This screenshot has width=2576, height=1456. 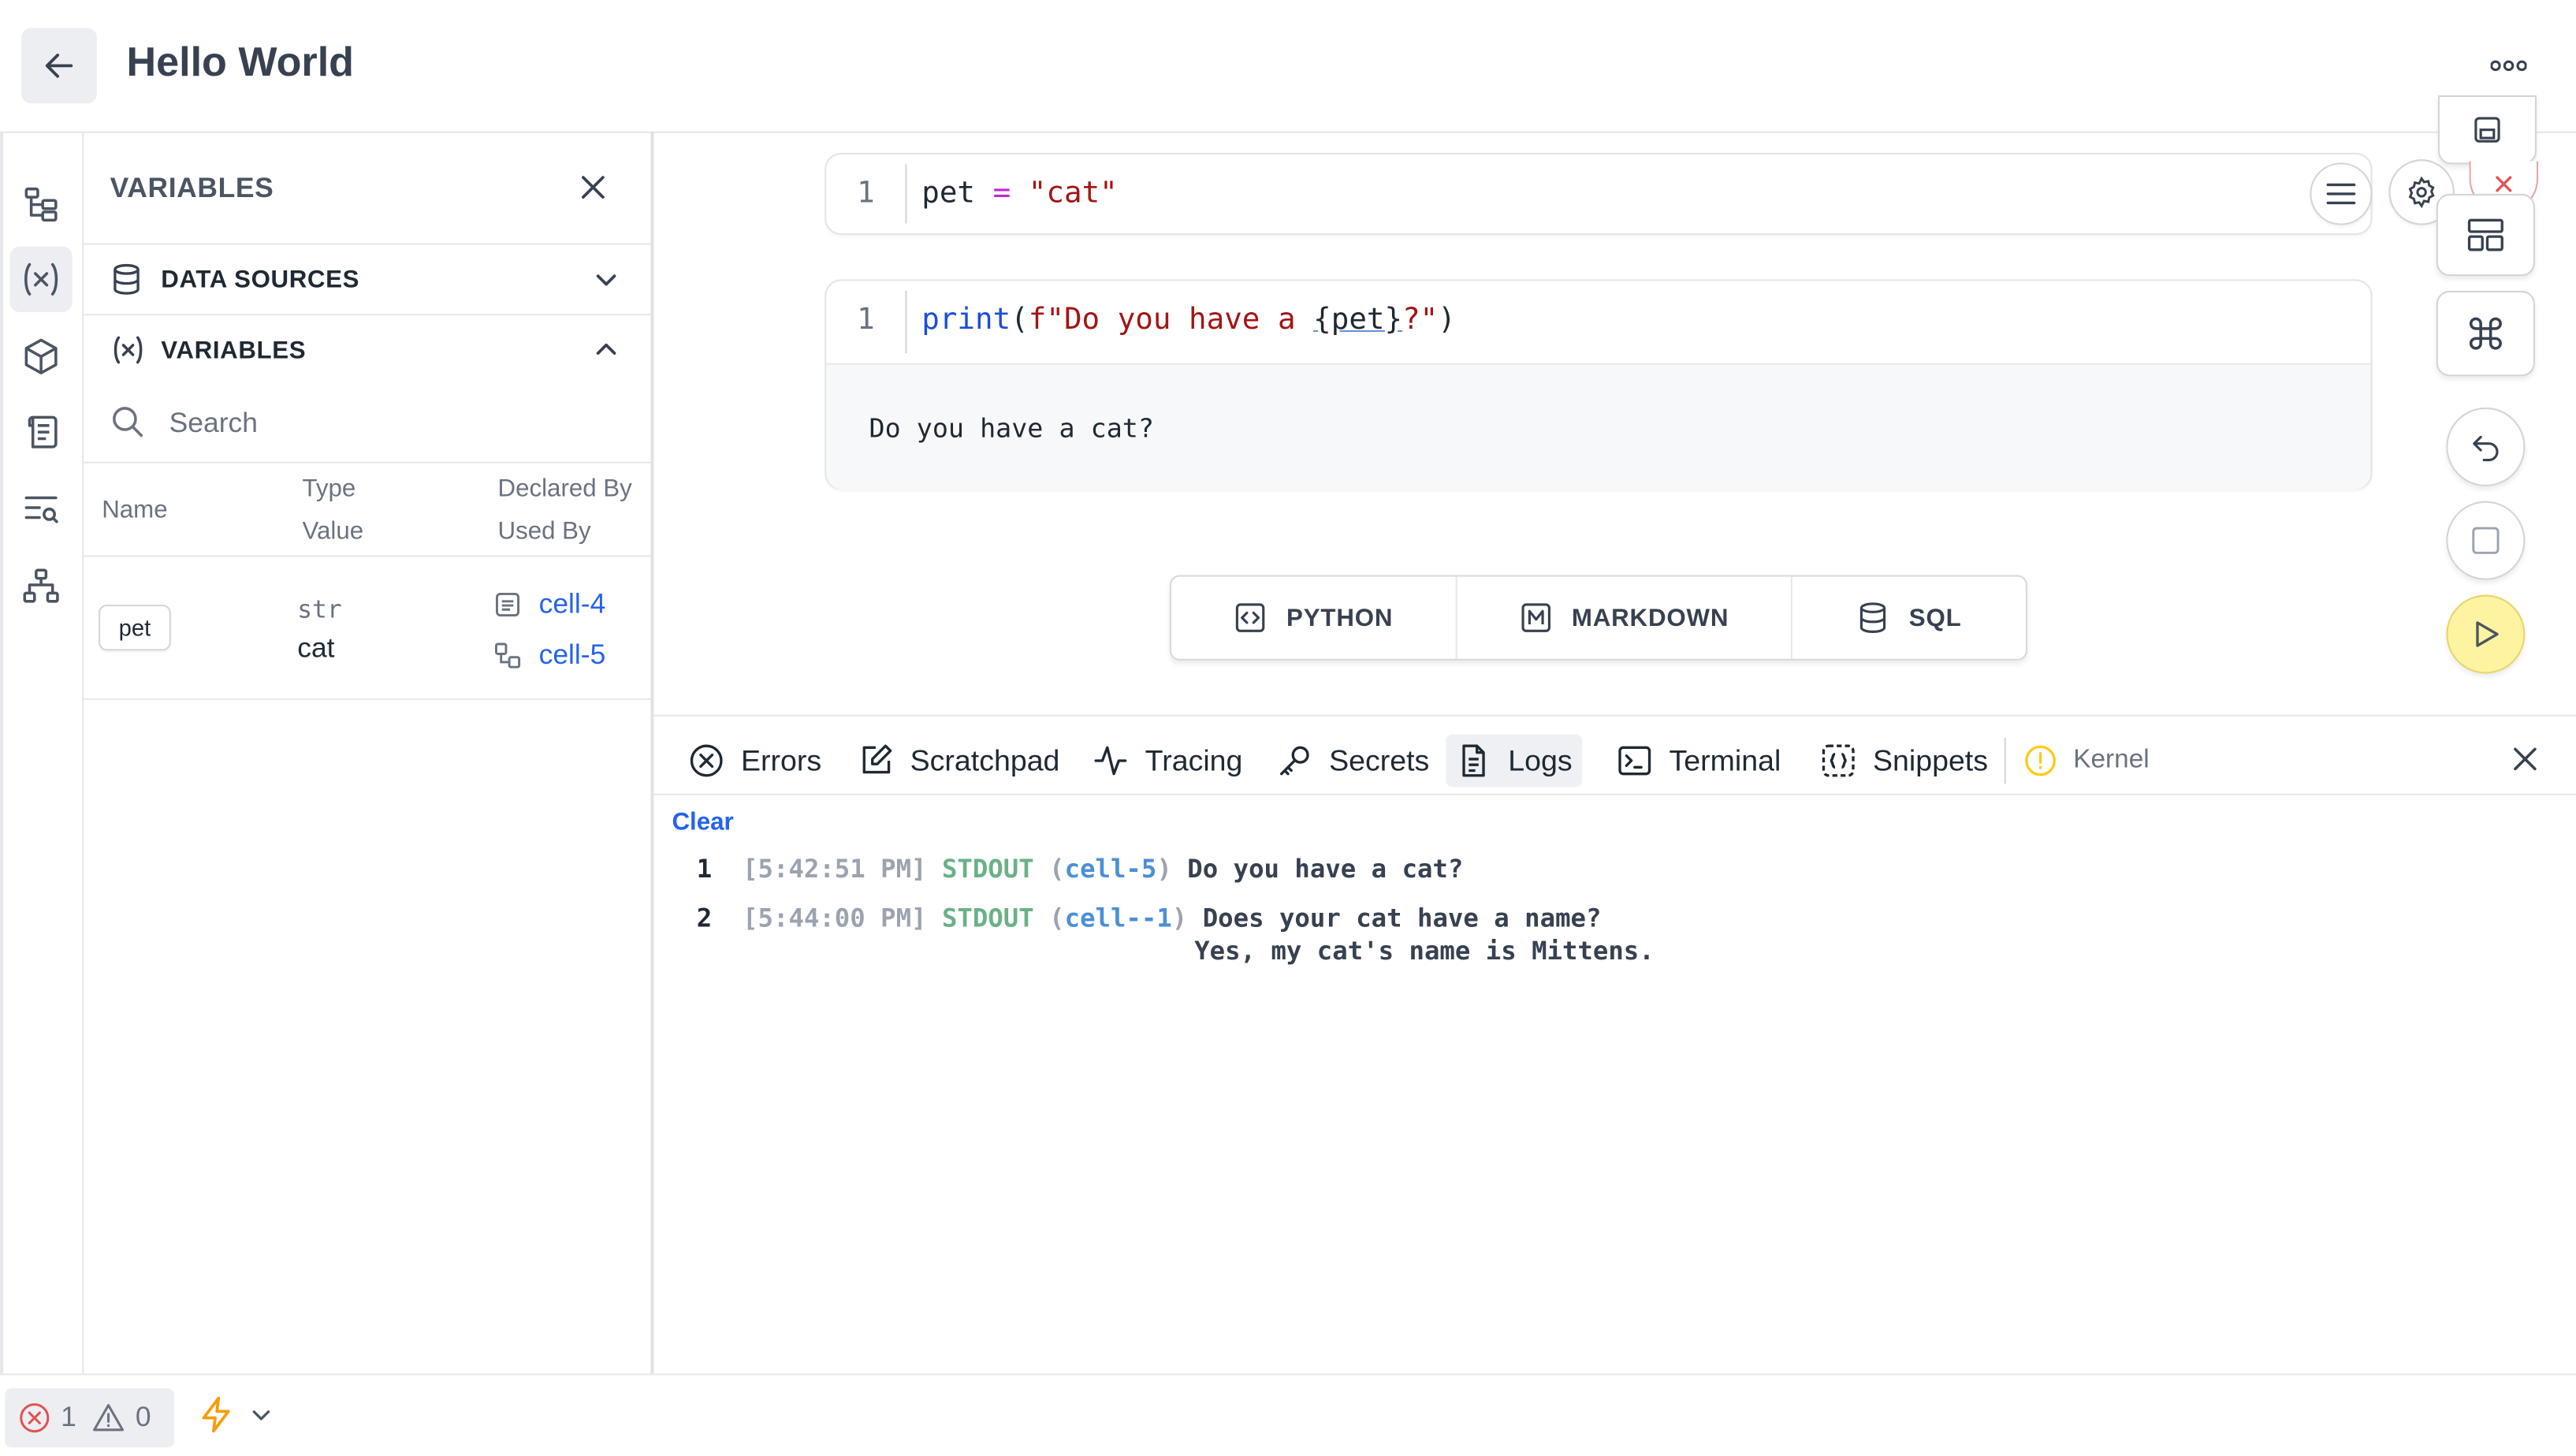 I want to click on markdown-label: MARKDOWN, so click(x=1650, y=617).